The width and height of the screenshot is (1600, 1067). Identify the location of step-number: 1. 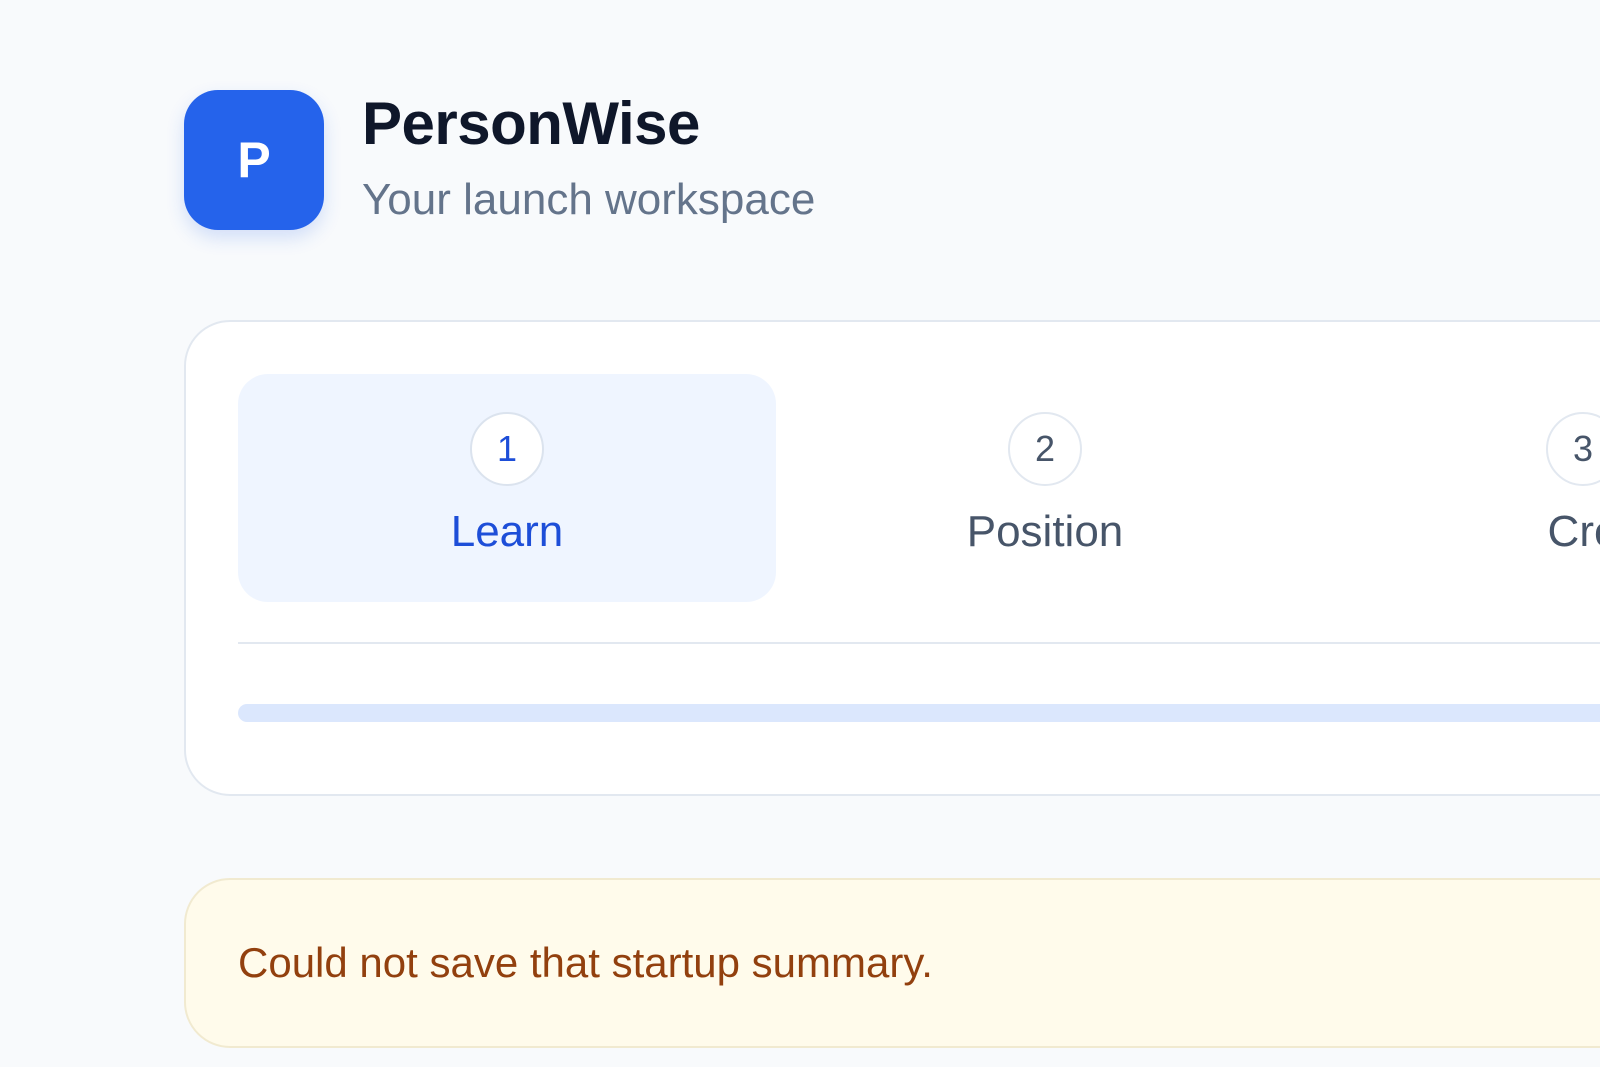
(507, 449).